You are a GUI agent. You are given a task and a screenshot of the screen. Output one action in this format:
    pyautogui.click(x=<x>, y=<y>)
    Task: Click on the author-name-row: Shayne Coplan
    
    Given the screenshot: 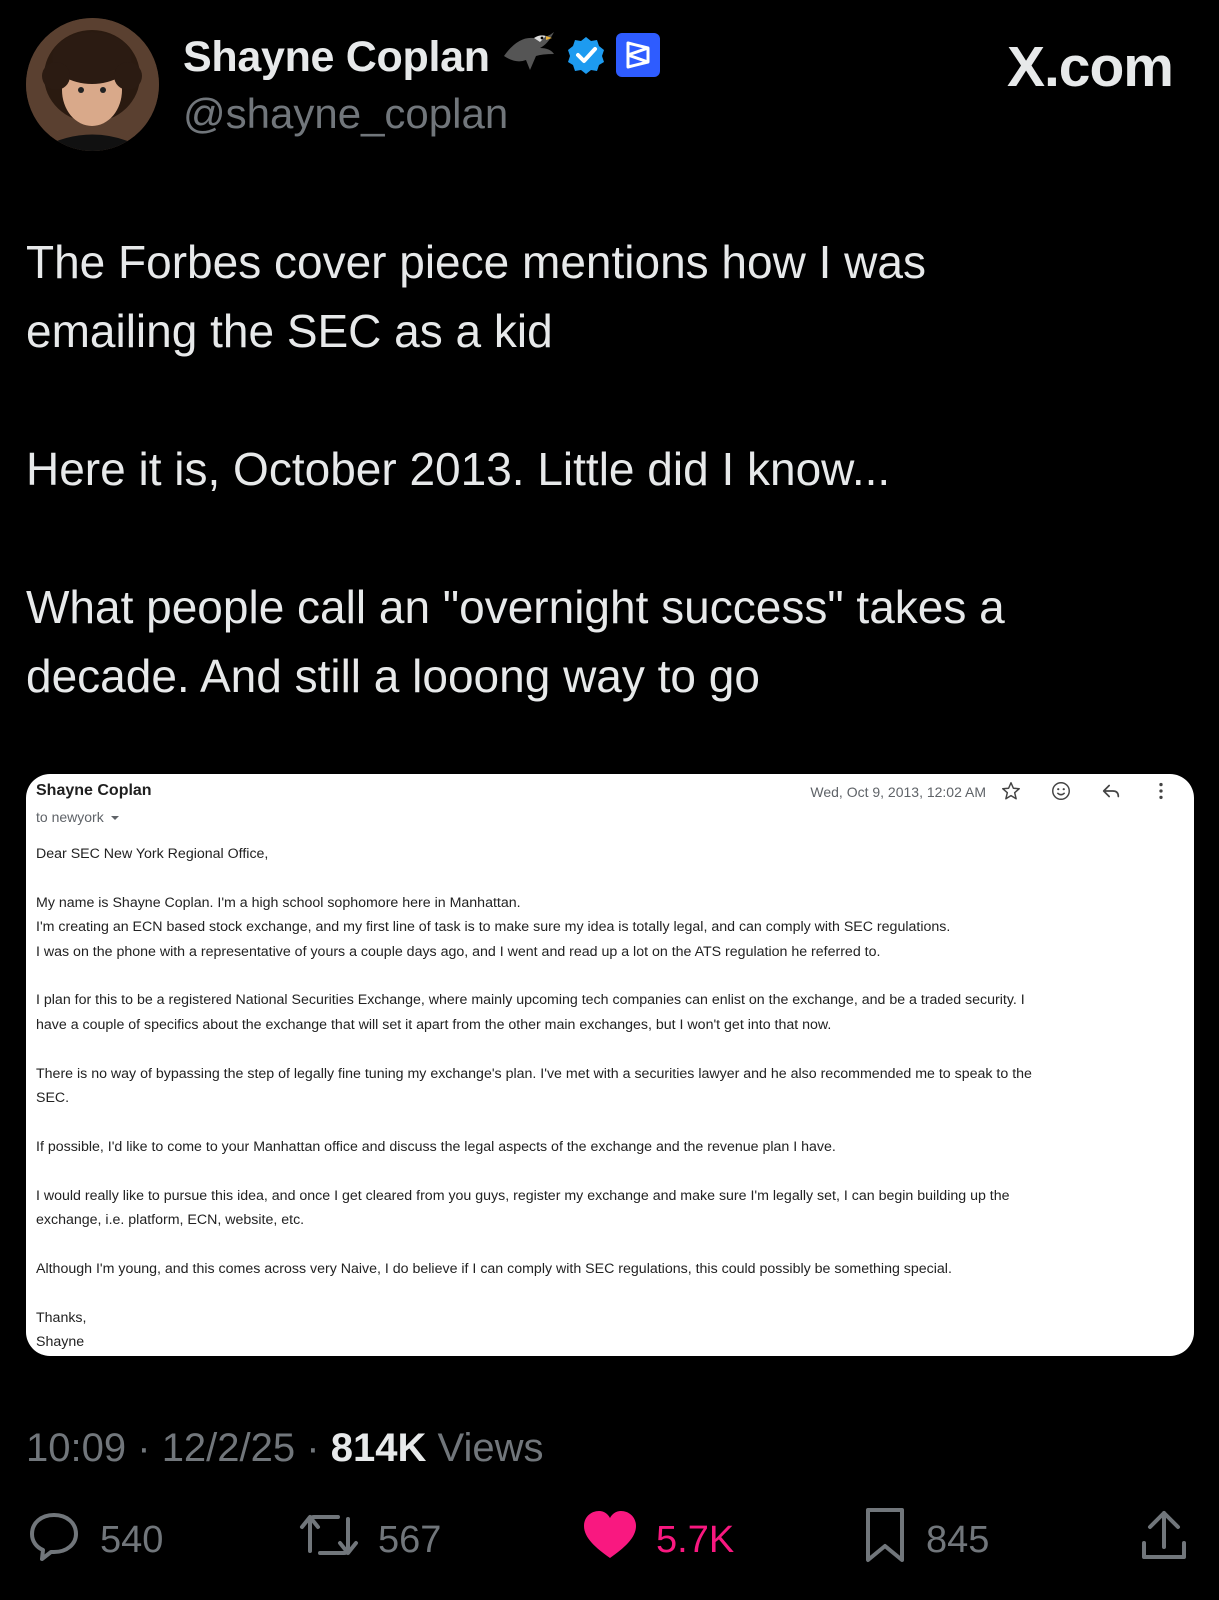 What is the action you would take?
    pyautogui.click(x=421, y=57)
    